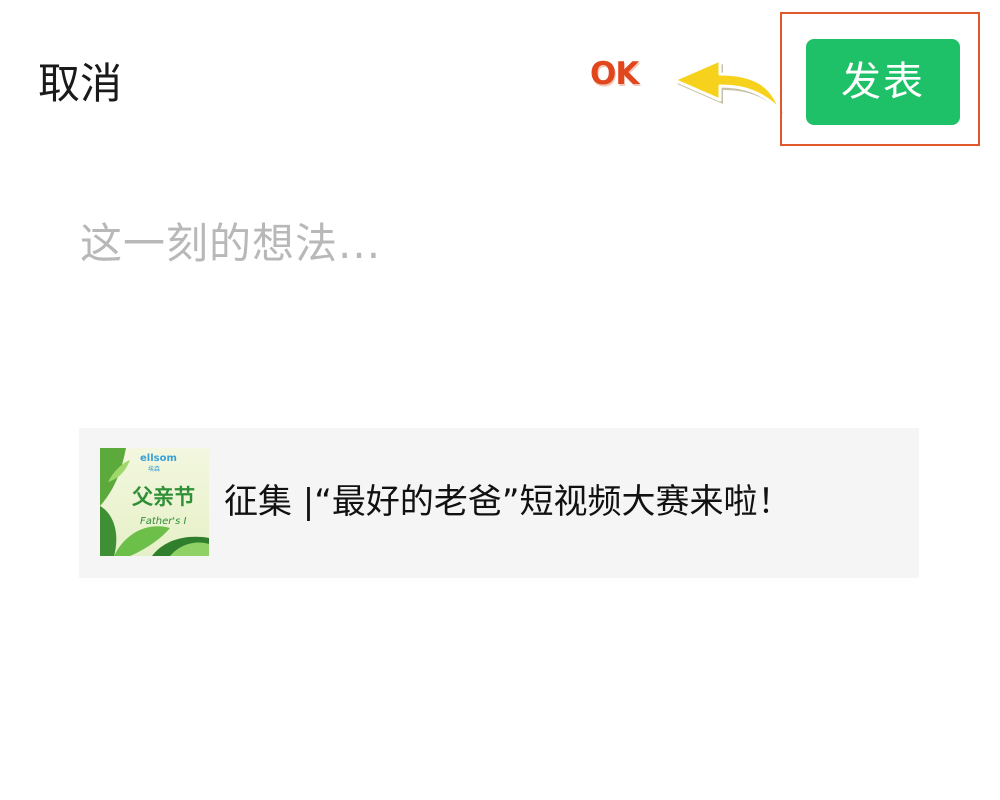  I want to click on publish-button: 发表, so click(883, 82).